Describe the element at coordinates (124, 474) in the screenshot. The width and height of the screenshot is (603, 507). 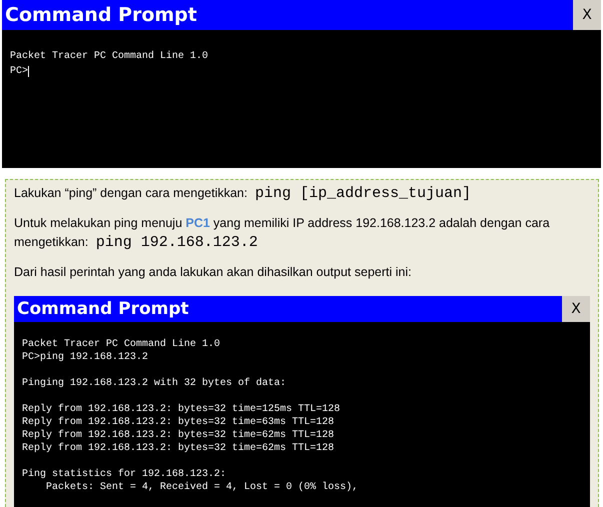
I see `terminal-line: Ping statistics for 192.168.123.2:` at that location.